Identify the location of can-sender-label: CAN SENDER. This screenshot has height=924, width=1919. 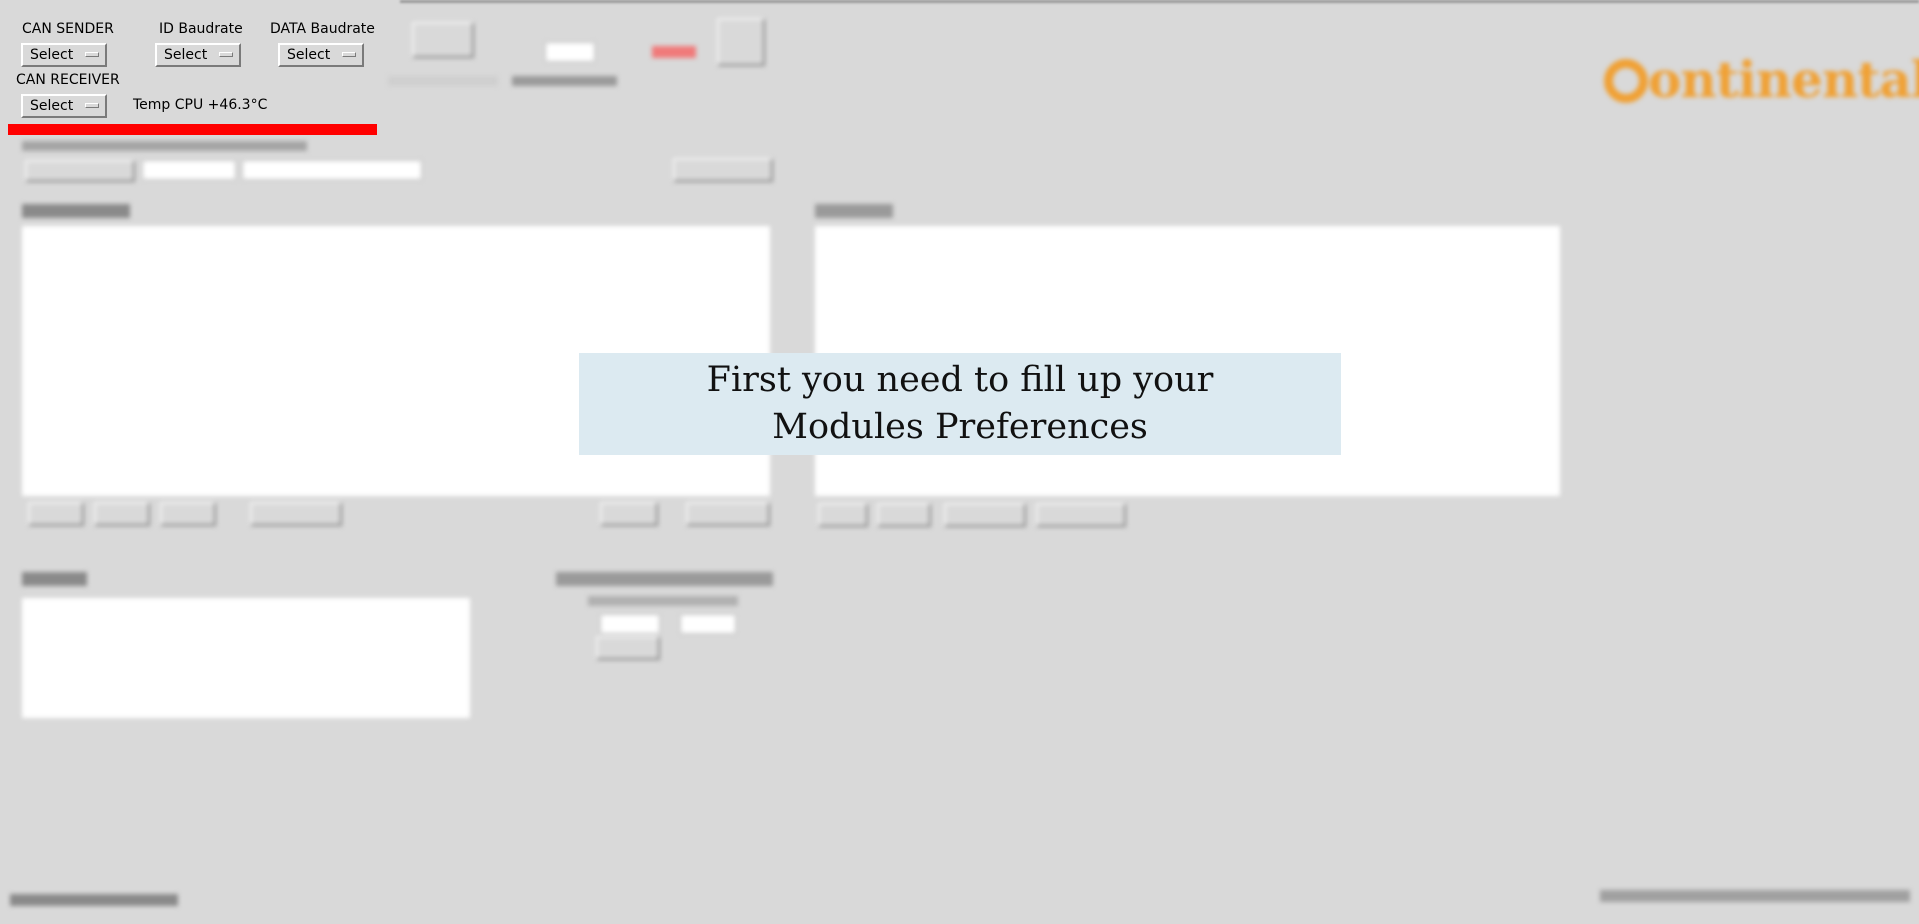
(68, 29).